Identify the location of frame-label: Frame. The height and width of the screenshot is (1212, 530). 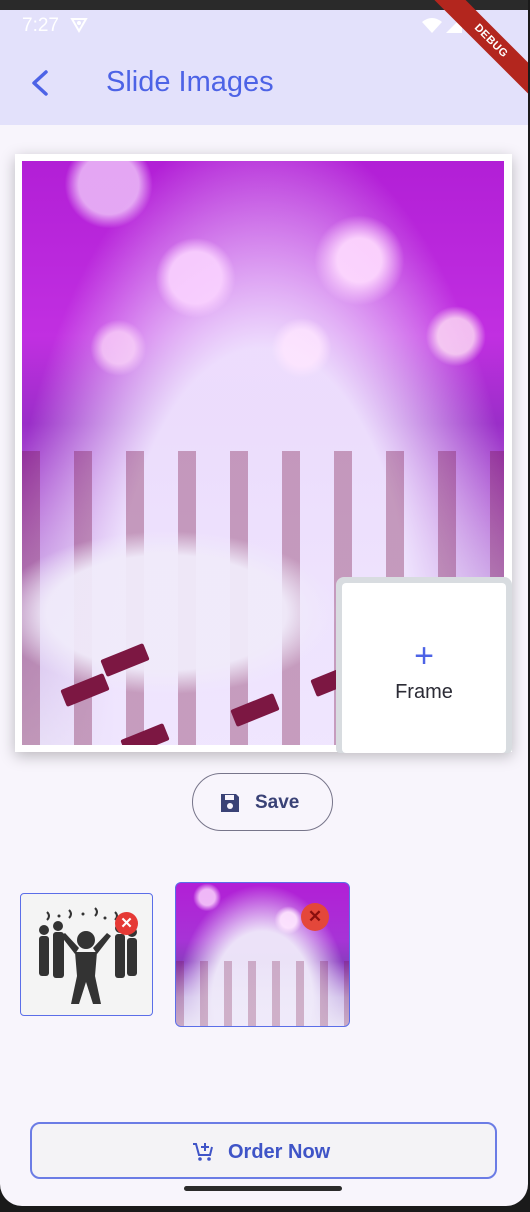
(424, 692).